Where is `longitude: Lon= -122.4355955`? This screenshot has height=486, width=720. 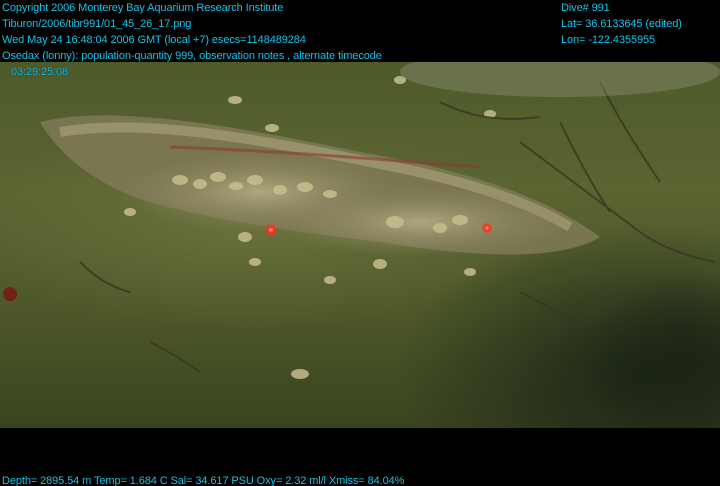
longitude: Lon= -122.4355955 is located at coordinates (608, 40).